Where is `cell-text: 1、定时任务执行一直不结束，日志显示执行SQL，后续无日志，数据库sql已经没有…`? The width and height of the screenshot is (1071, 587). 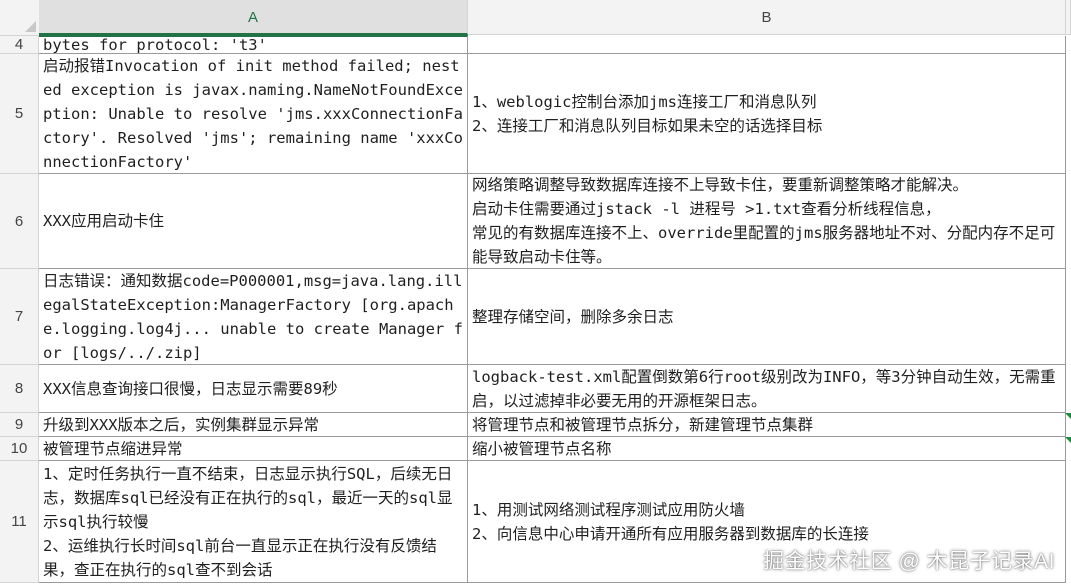 cell-text: 1、定时任务执行一直不结束，日志显示执行SQL，后续无日志，数据库sql已经没有… is located at coordinates (248, 521).